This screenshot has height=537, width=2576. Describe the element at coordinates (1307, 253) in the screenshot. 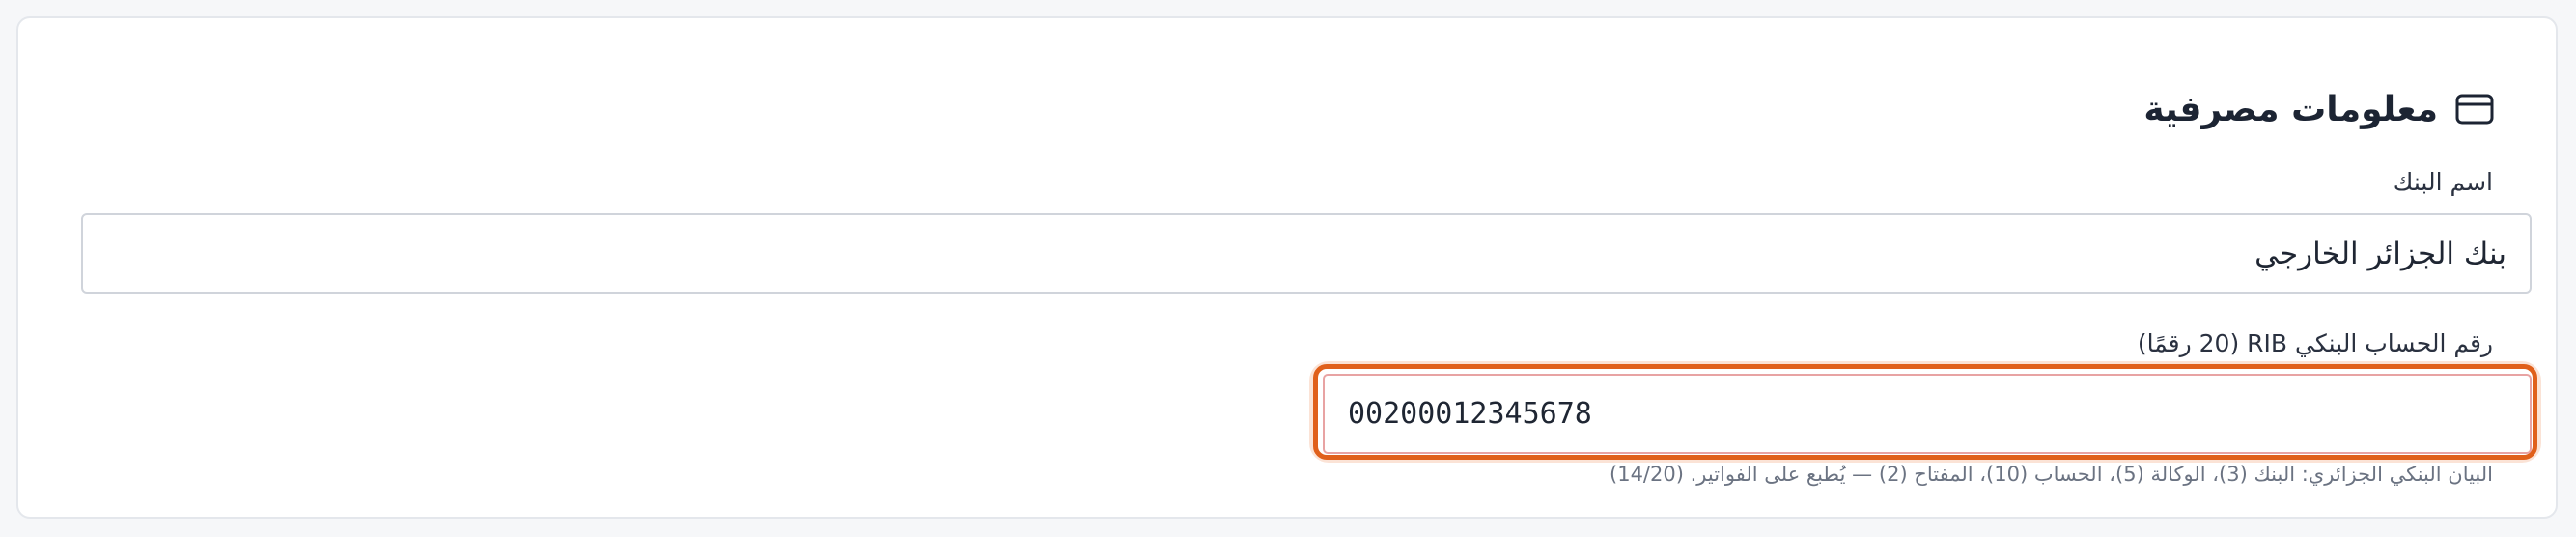

I see `bank-name-input: بنك الجزائر الخارجي` at that location.